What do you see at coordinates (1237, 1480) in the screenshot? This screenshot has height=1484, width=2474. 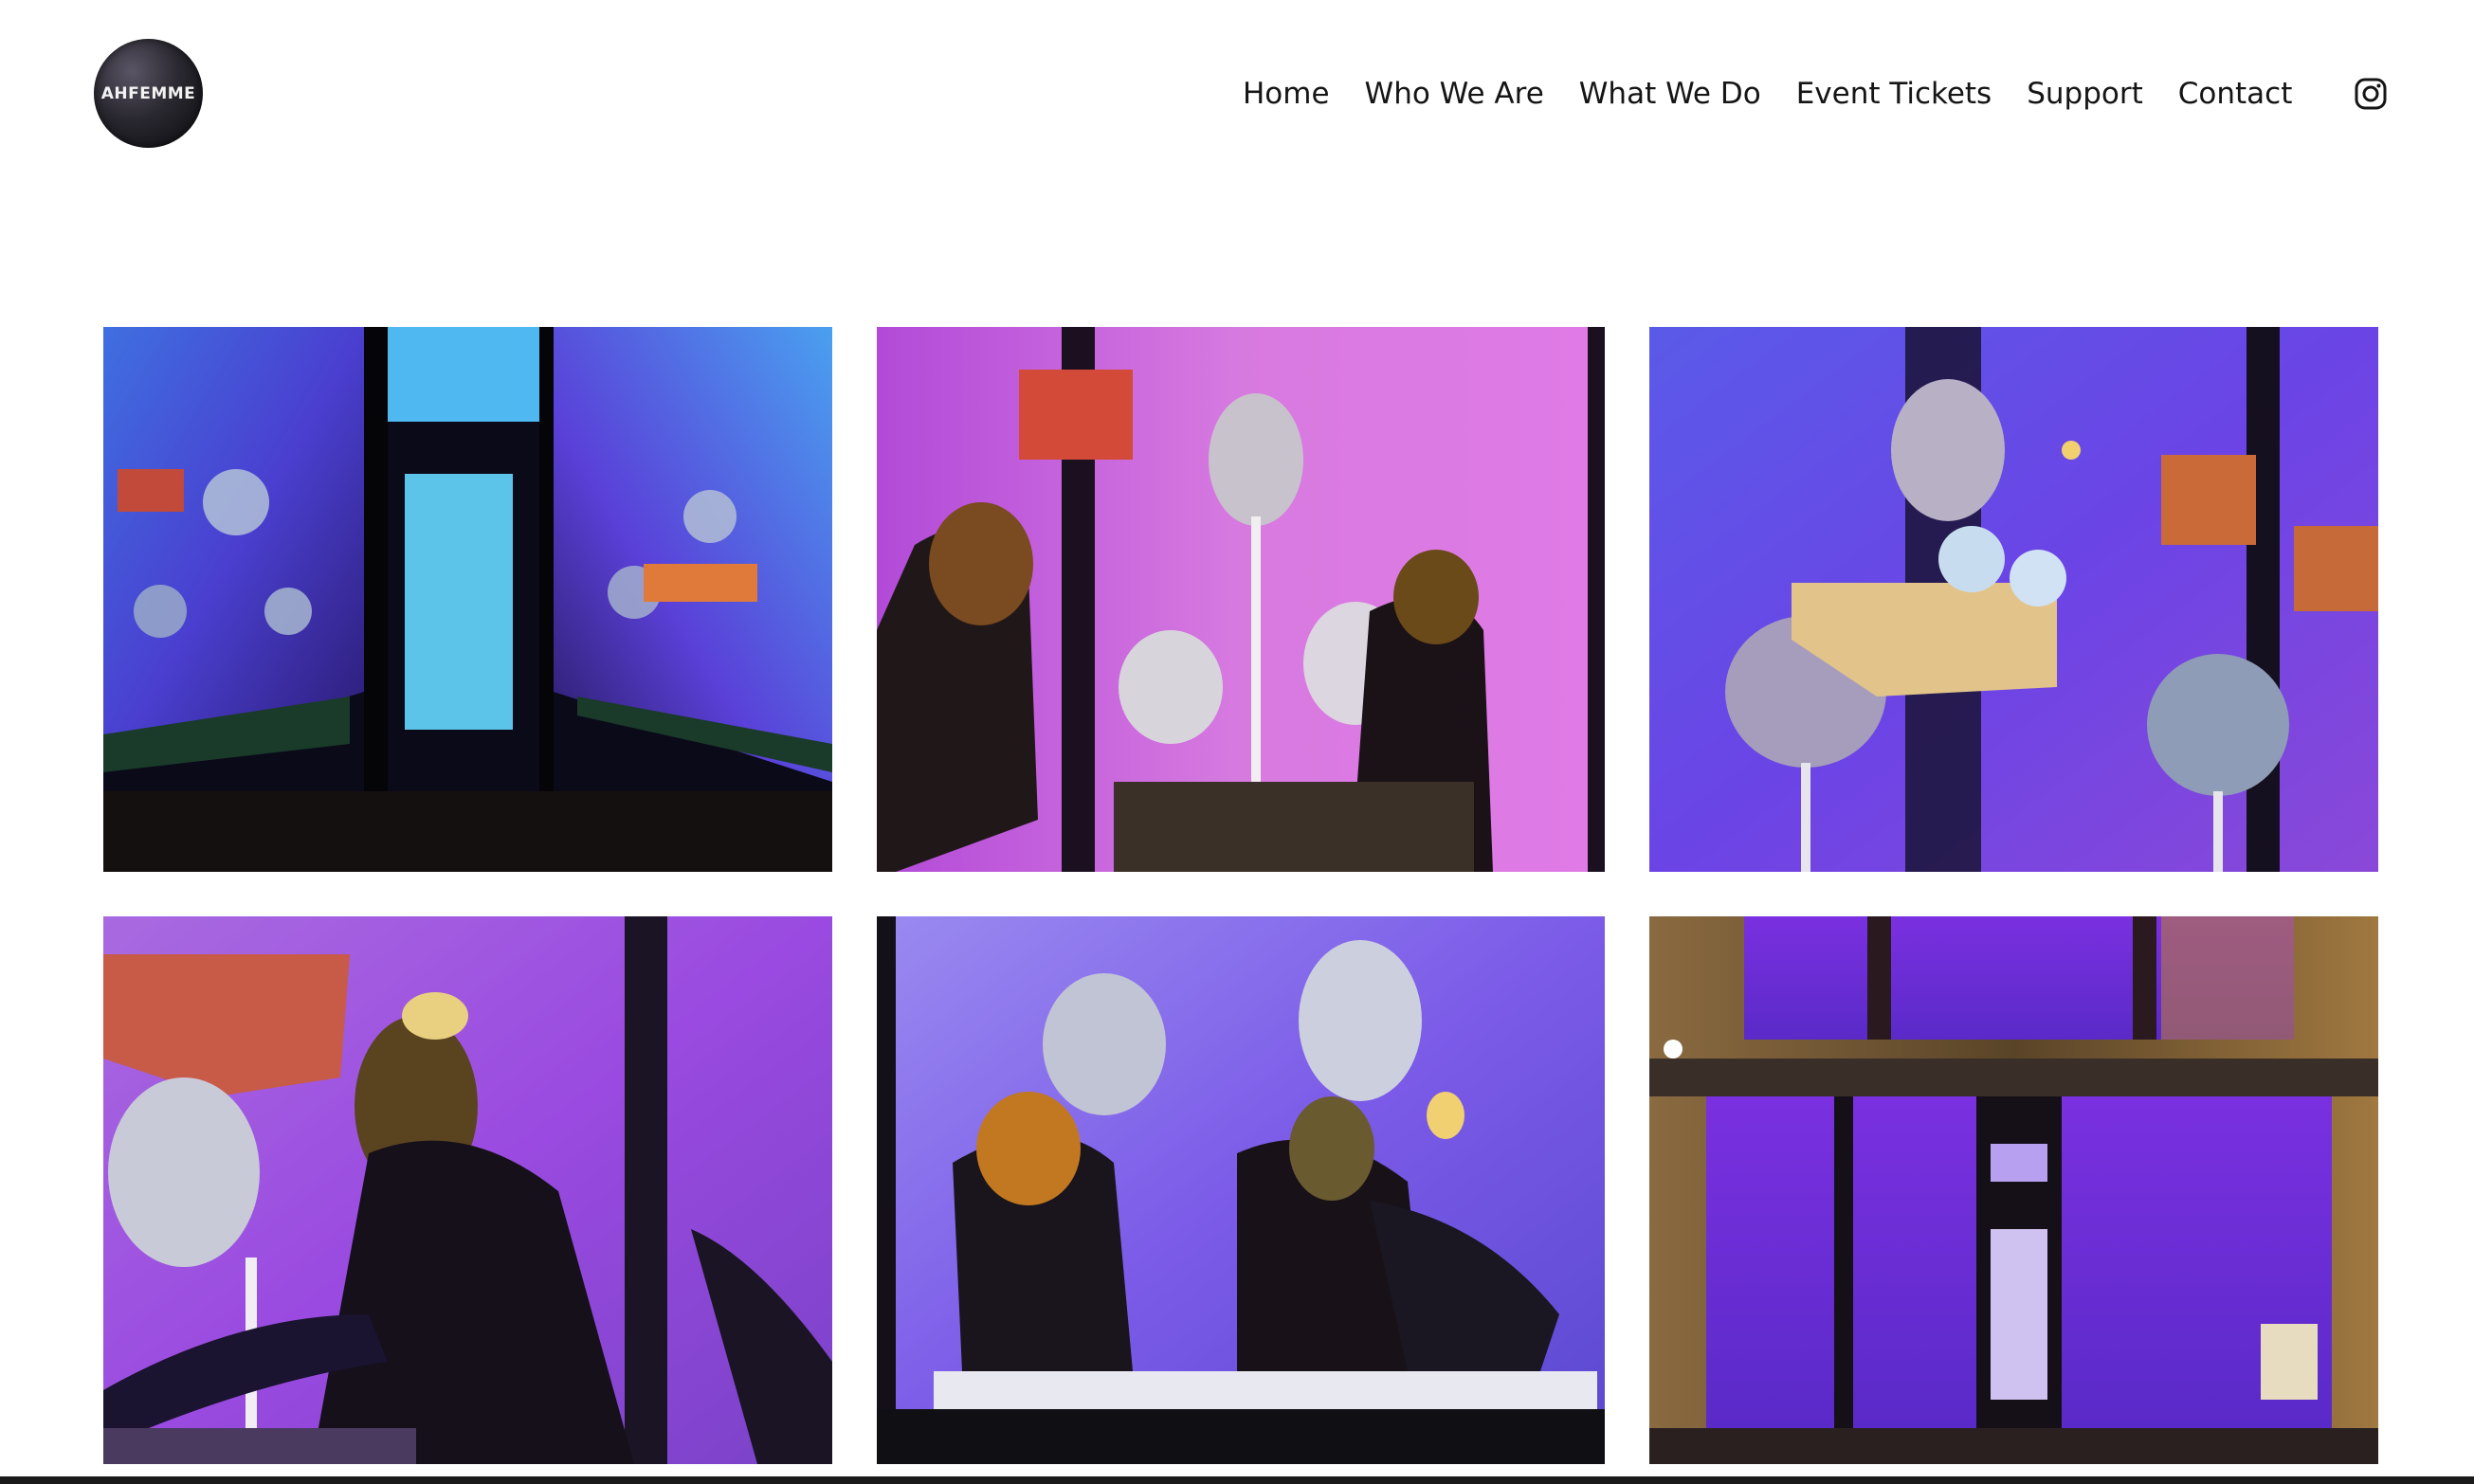 I see `page-bottom-edge` at bounding box center [1237, 1480].